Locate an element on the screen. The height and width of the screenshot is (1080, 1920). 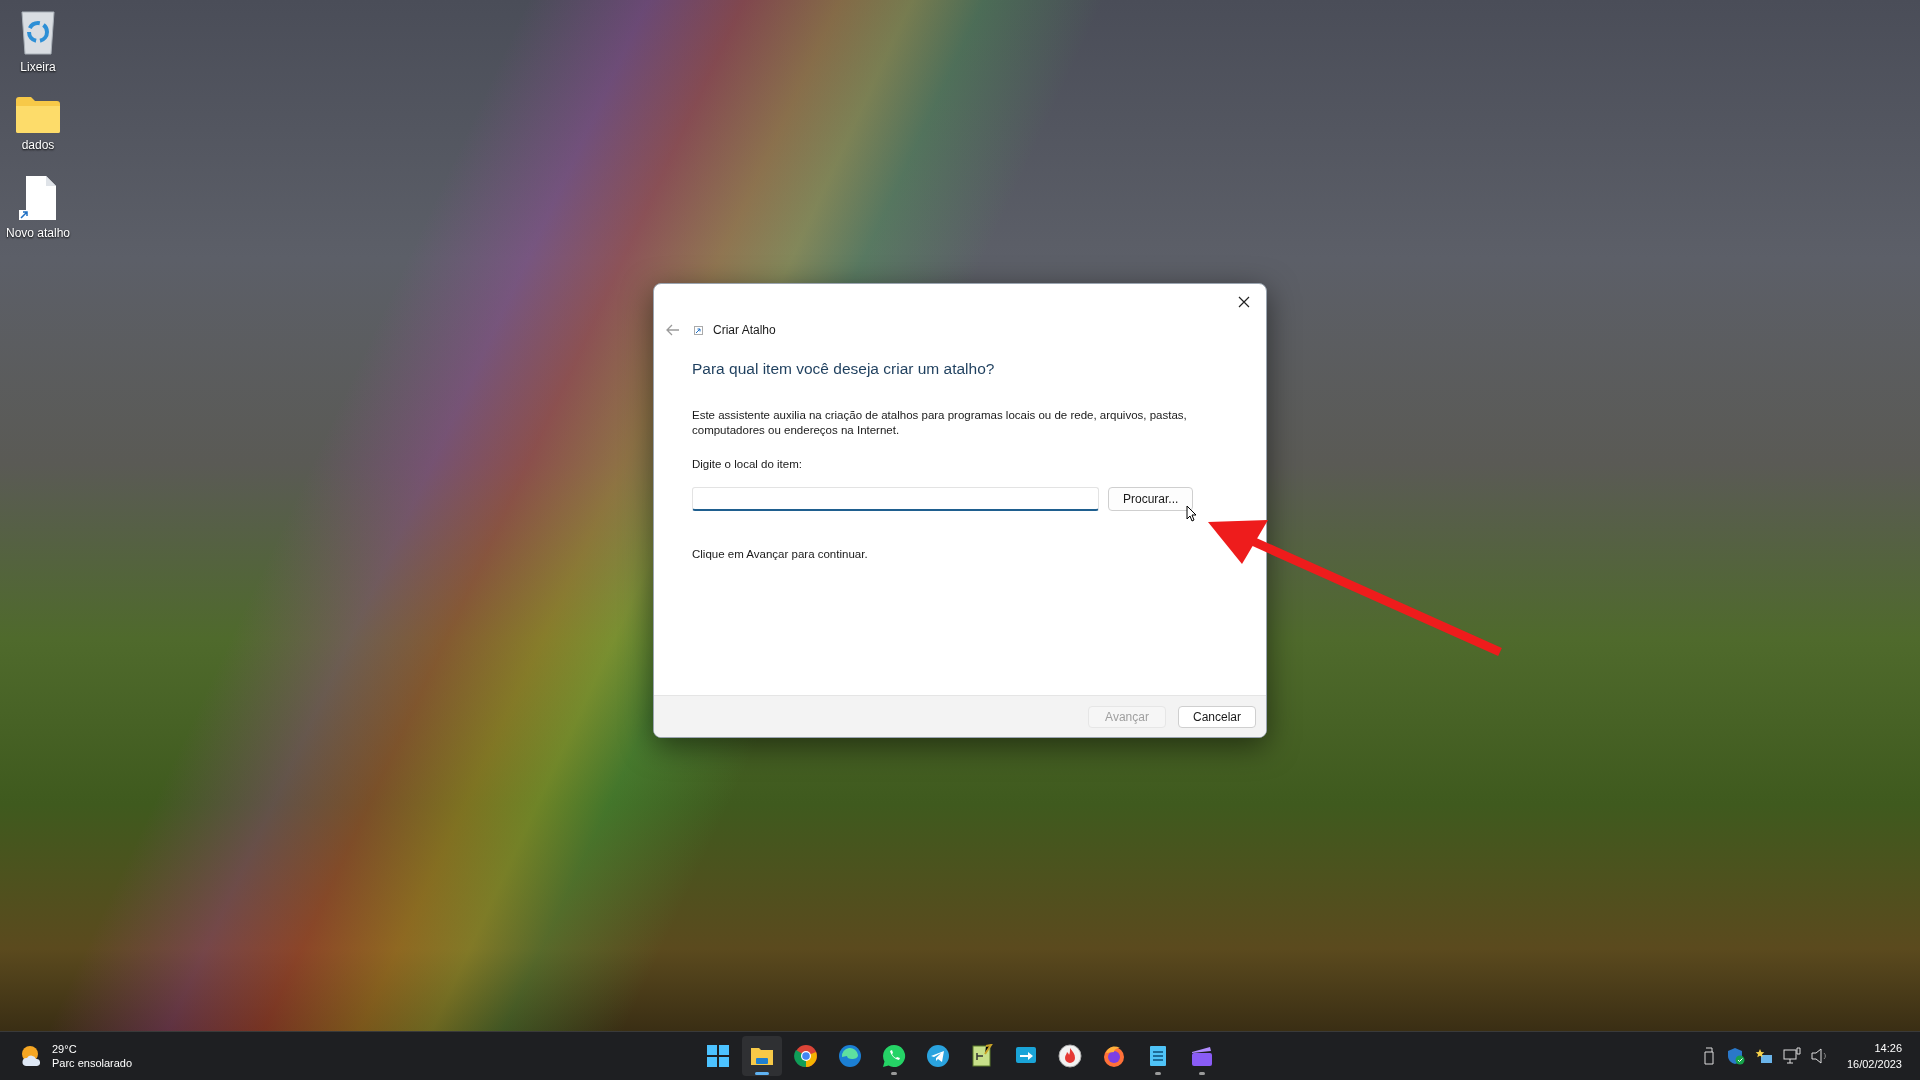
star-screen-icon is located at coordinates (1763, 1056).